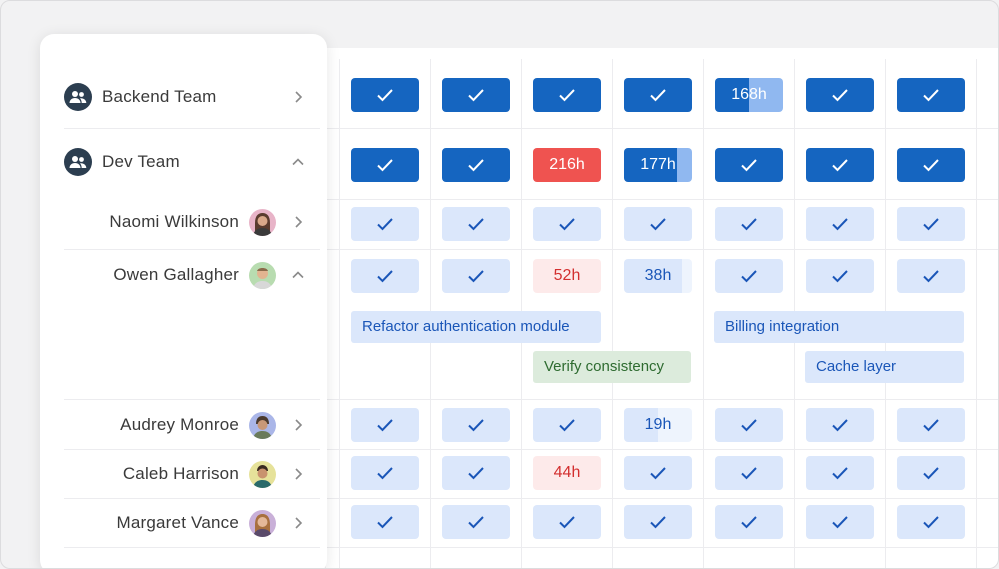 This screenshot has height=569, width=999. Describe the element at coordinates (884, 367) in the screenshot. I see `task-bar: Cache layer` at that location.